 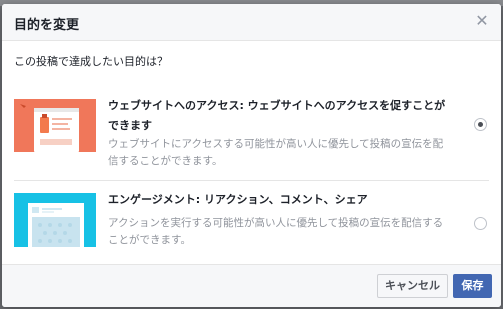 I want to click on objective-description: アクションを実行する可能性が高い人に優先して投稿の宣伝を配信することができます。, so click(x=276, y=231).